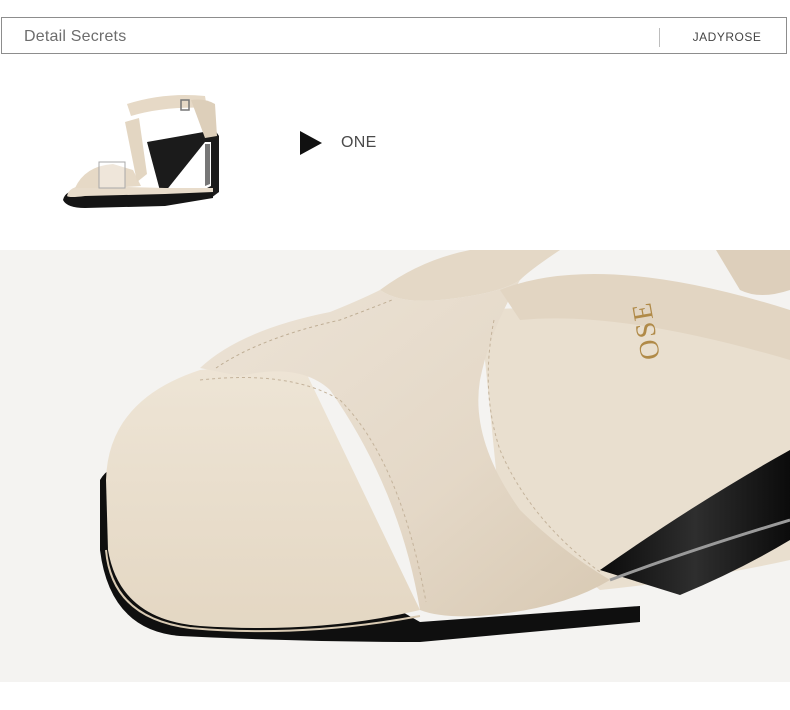  I want to click on brand-name: JADYROSE, so click(727, 37).